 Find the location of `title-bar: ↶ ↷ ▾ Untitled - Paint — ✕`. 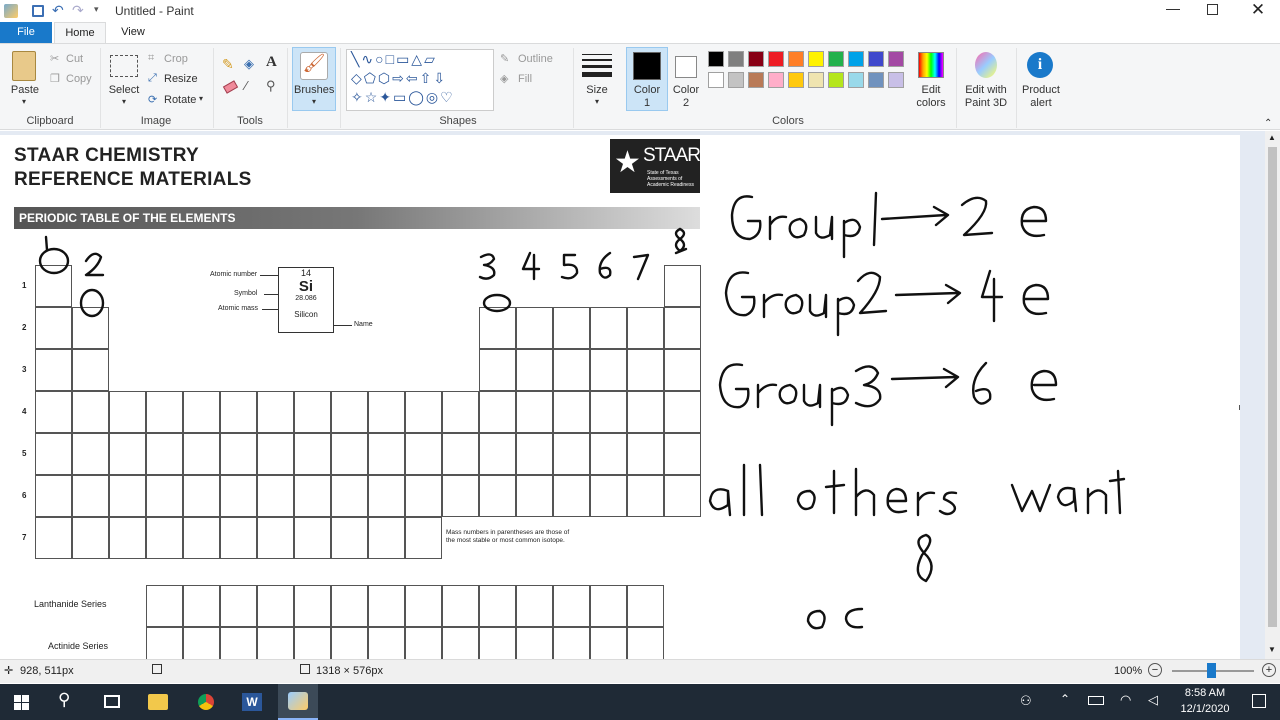

title-bar: ↶ ↷ ▾ Untitled - Paint — ✕ is located at coordinates (640, 11).